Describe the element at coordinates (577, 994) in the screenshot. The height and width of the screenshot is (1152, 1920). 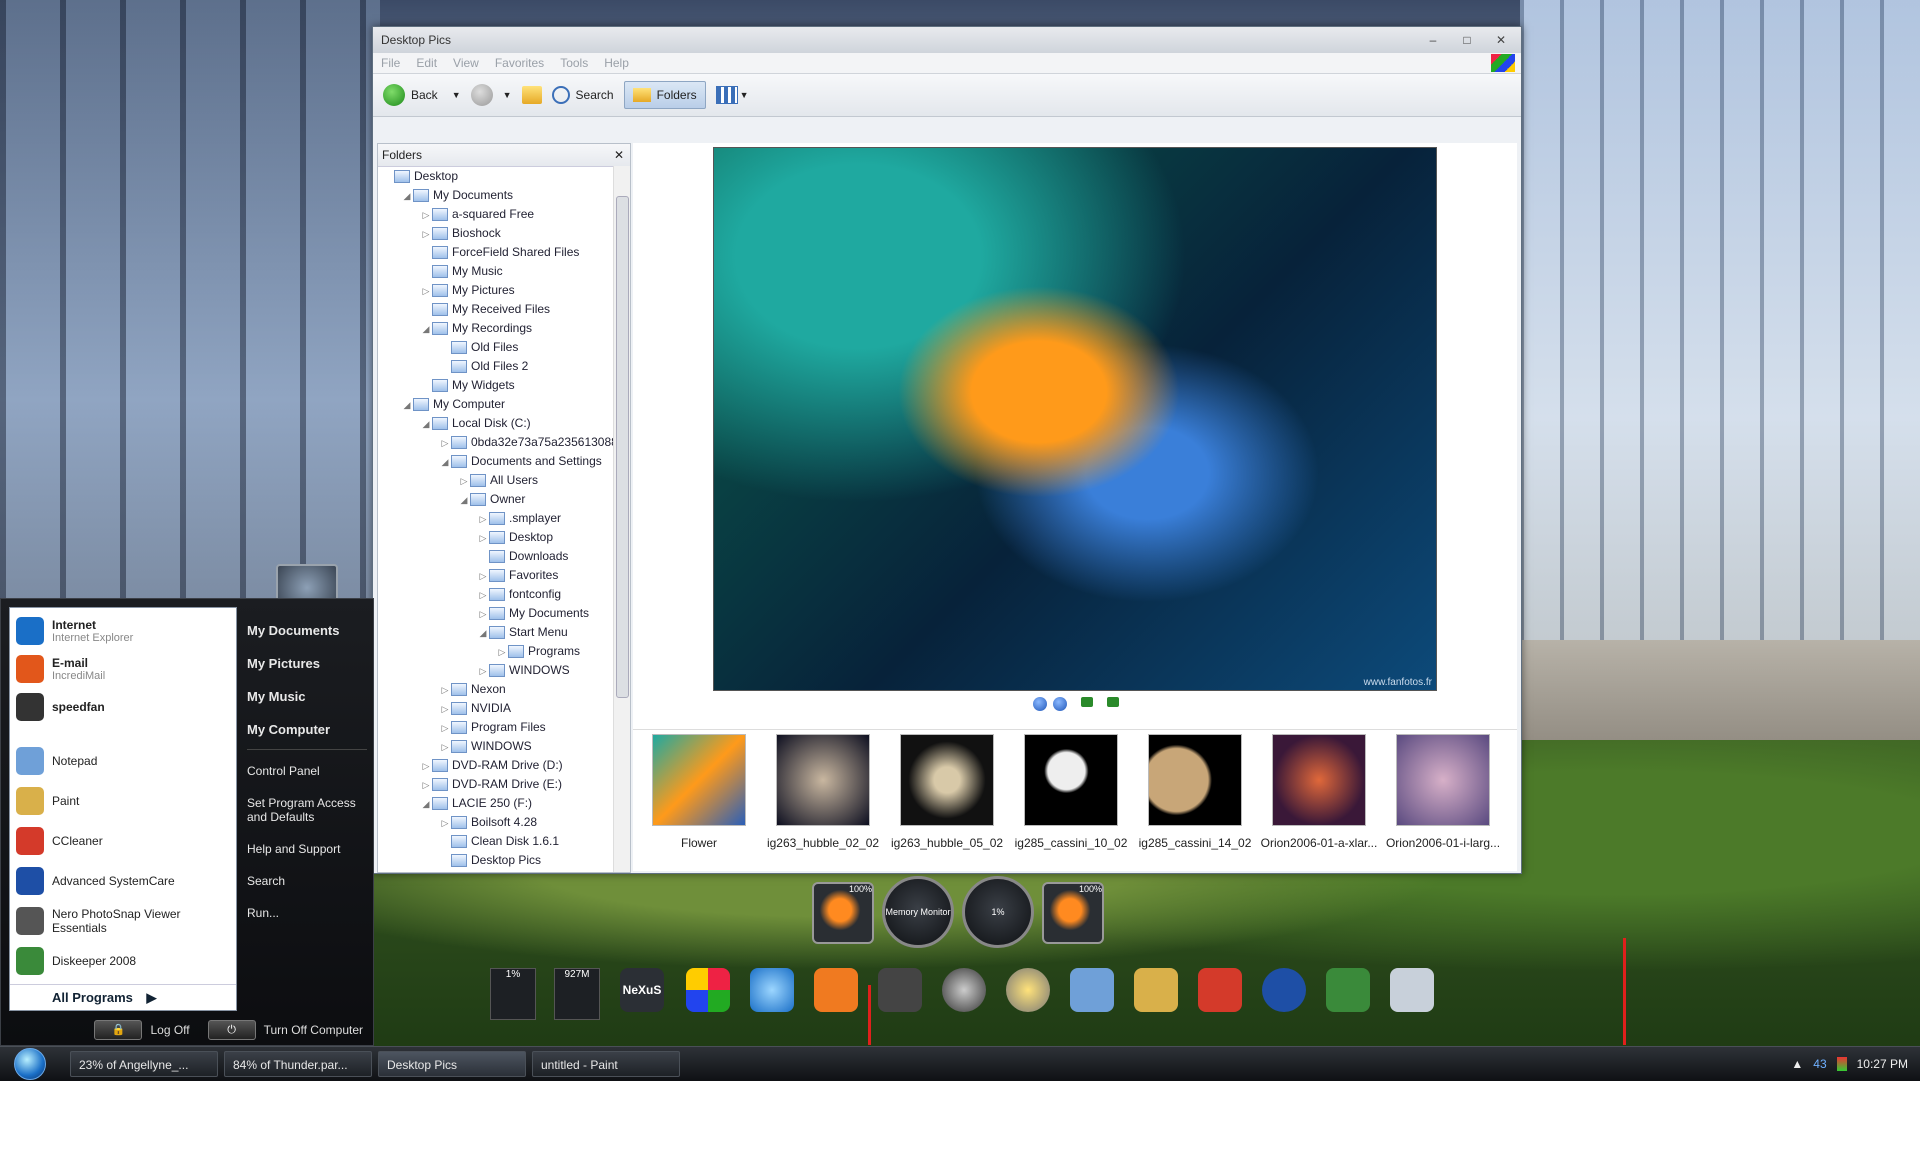
I see `dock-memory-graph: 927M` at that location.